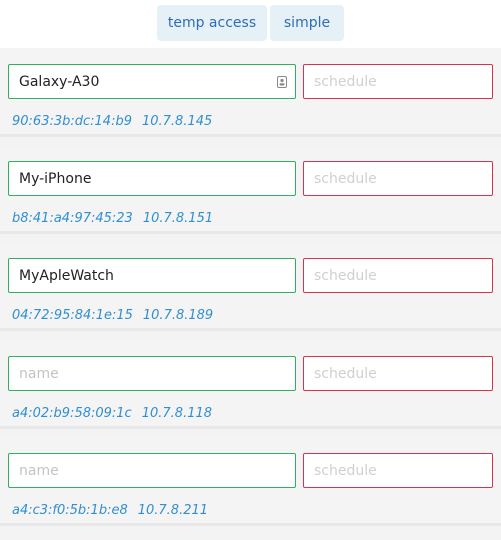 The width and height of the screenshot is (501, 540). What do you see at coordinates (72, 121) in the screenshot?
I see `mac-address: 90:63:3b:dc:14:b9` at bounding box center [72, 121].